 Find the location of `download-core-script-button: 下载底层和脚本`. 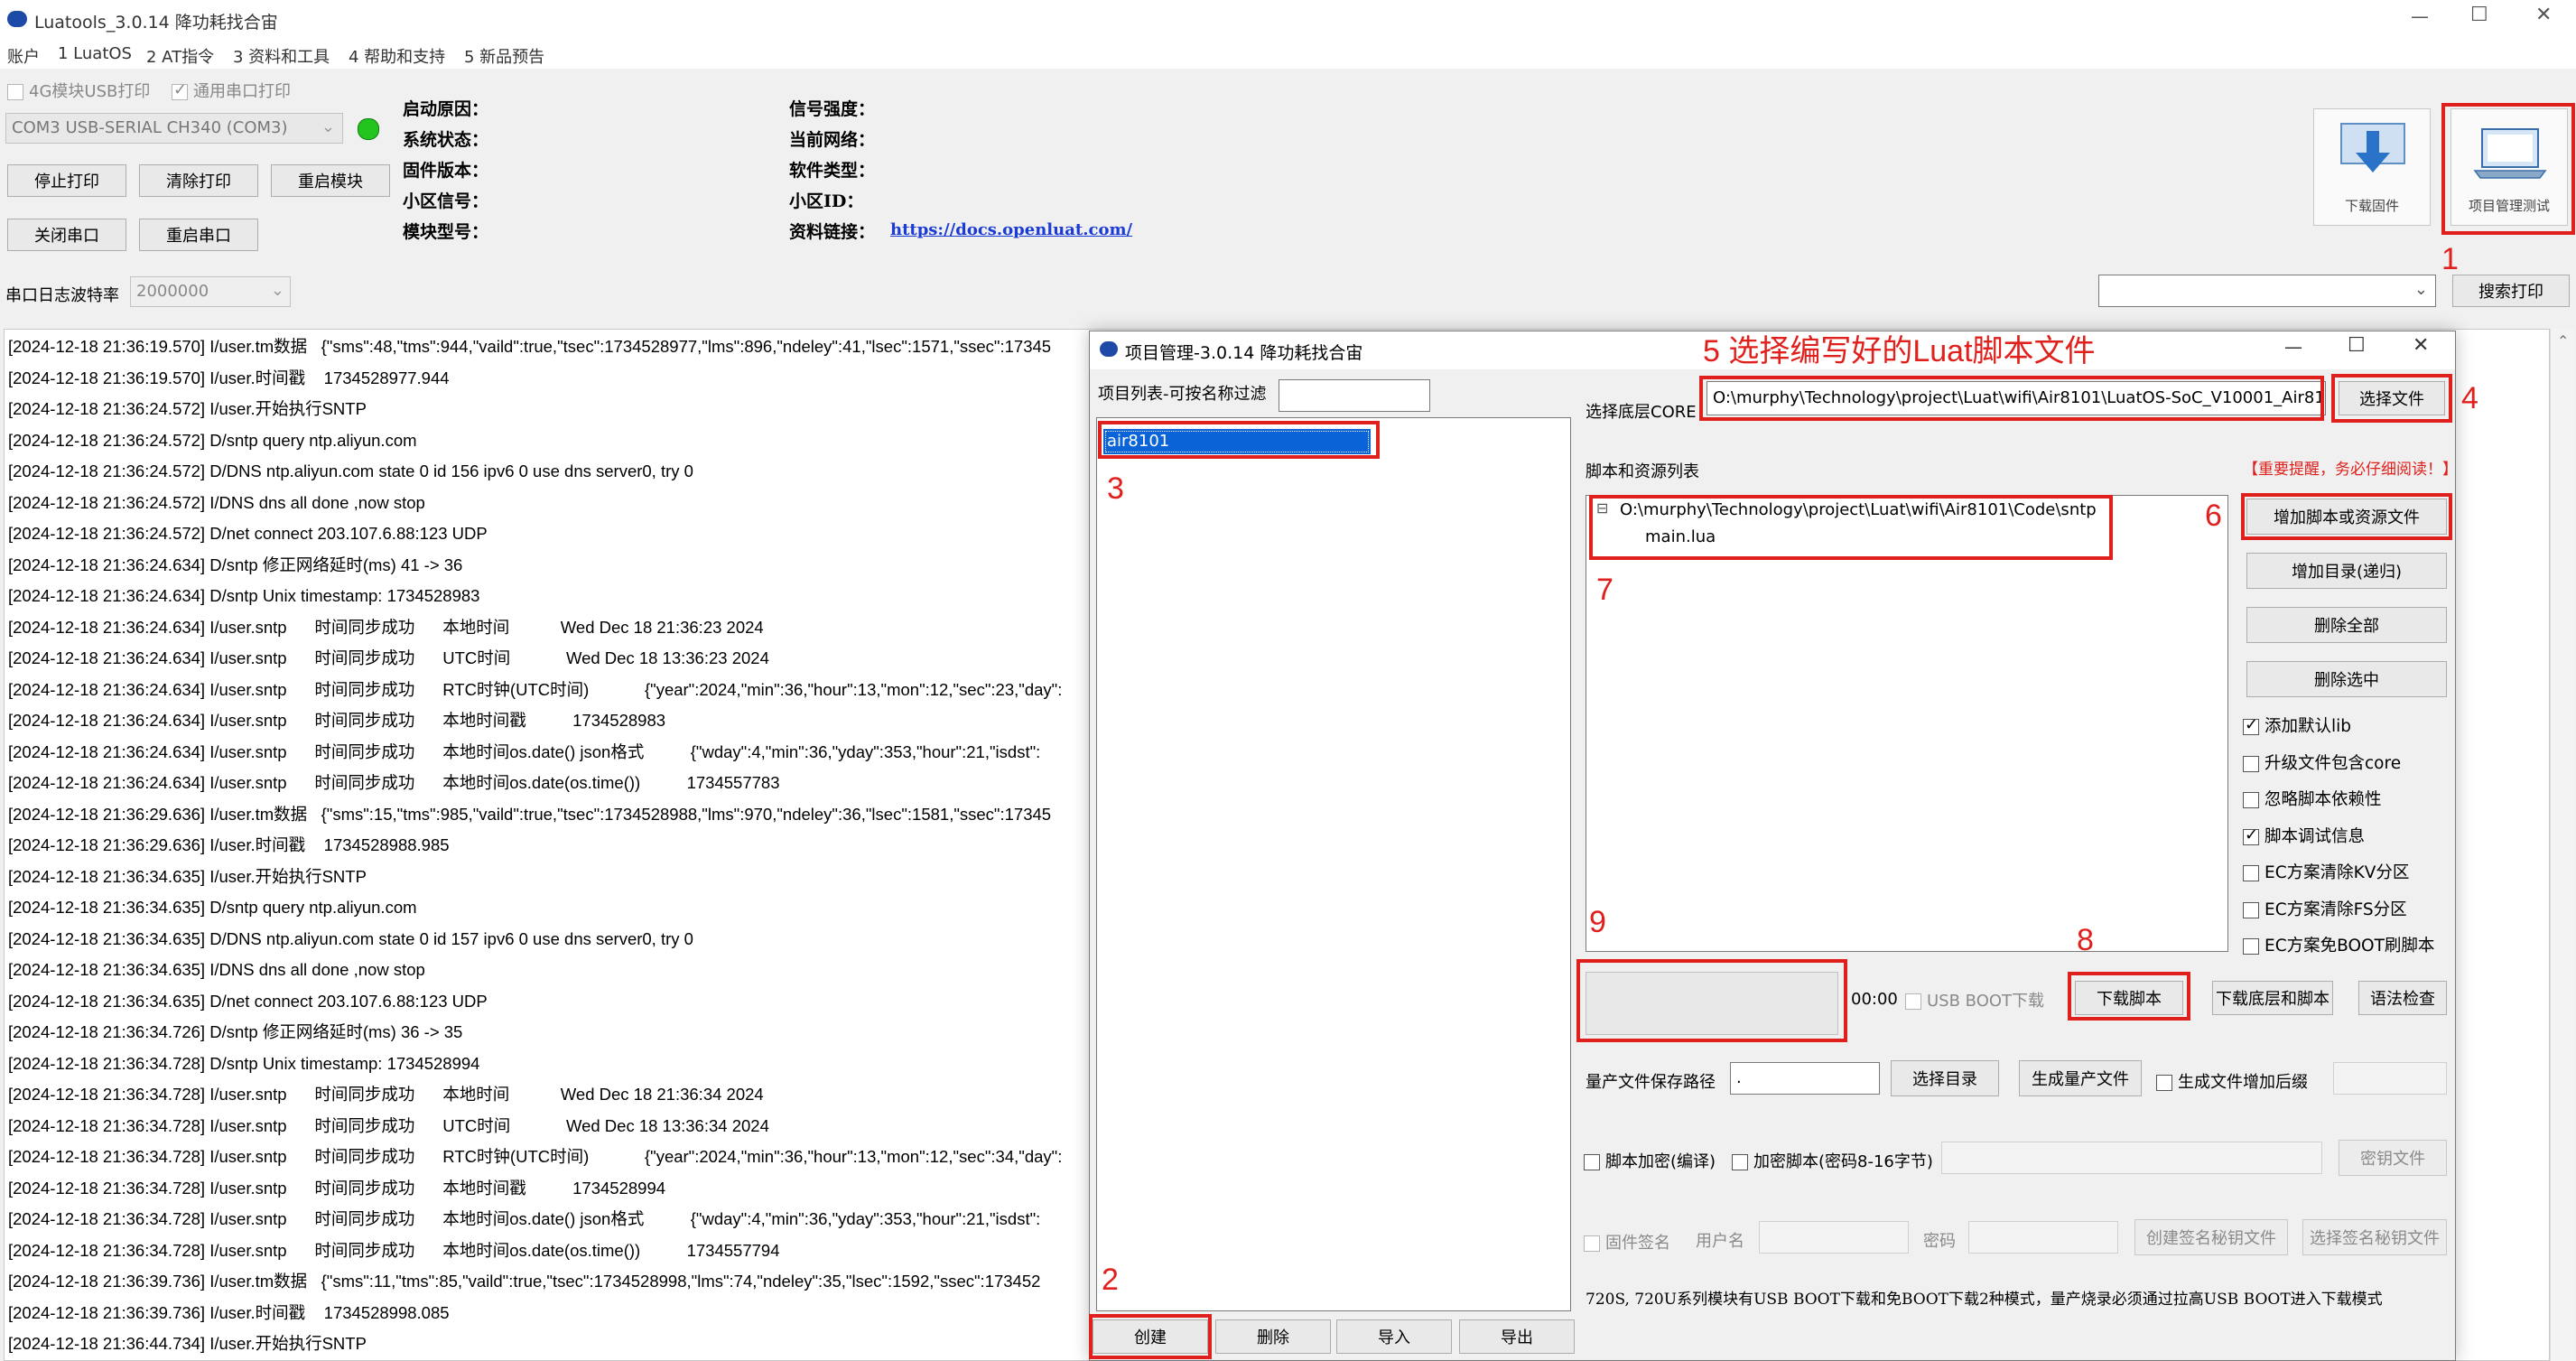

download-core-script-button: 下载底层和脚本 is located at coordinates (2272, 998).